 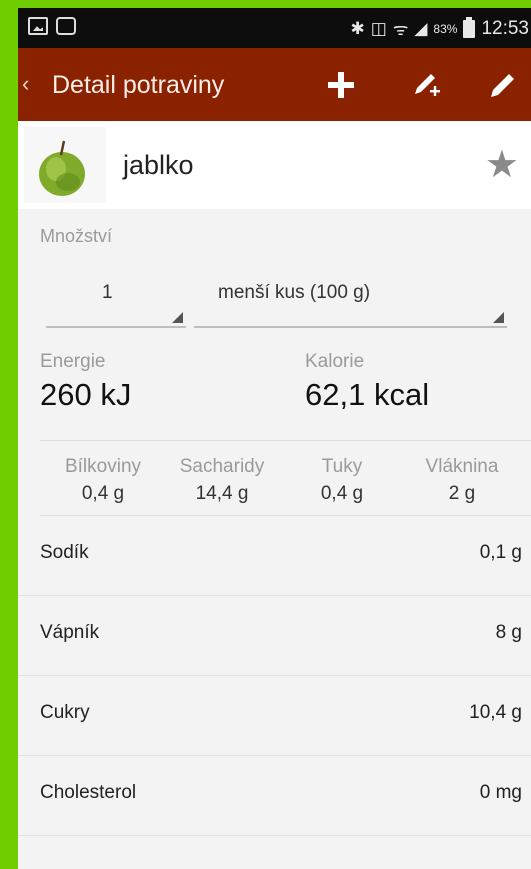 I want to click on pencil-plus-icon, so click(x=427, y=85).